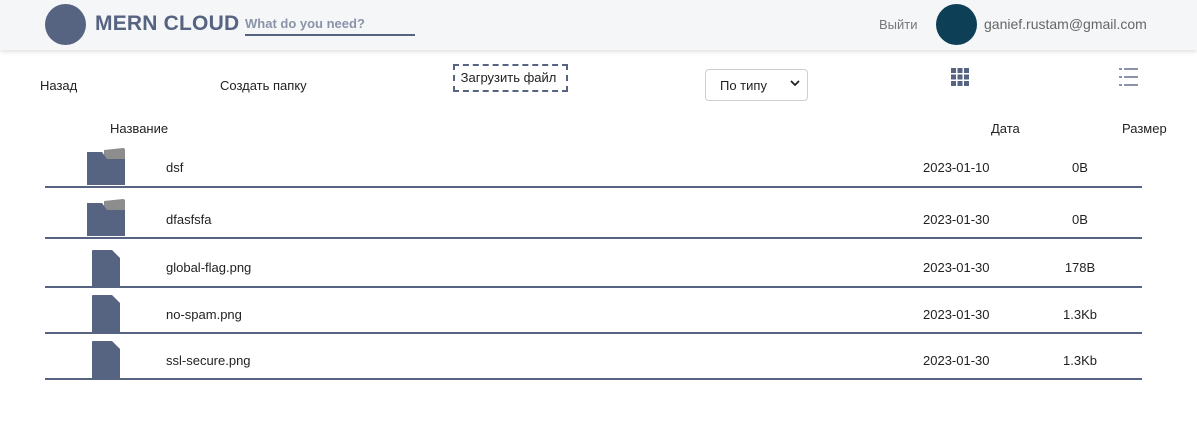 The height and width of the screenshot is (428, 1197). I want to click on header-name: Название, so click(139, 128).